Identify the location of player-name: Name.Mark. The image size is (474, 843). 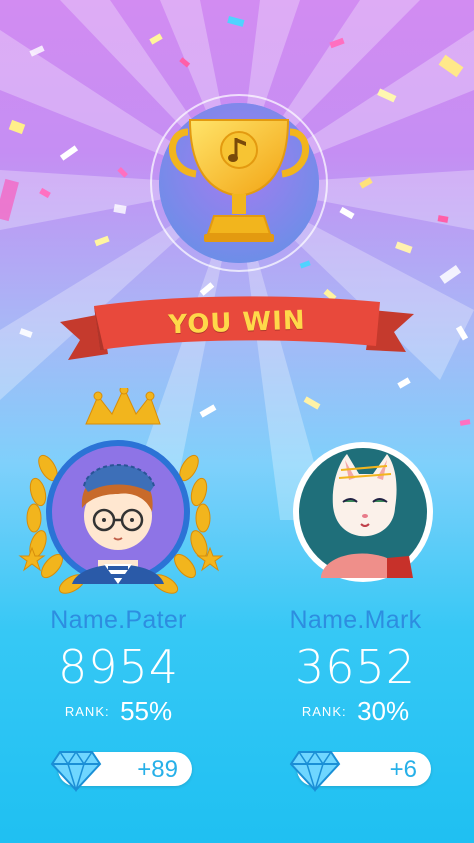
(355, 620).